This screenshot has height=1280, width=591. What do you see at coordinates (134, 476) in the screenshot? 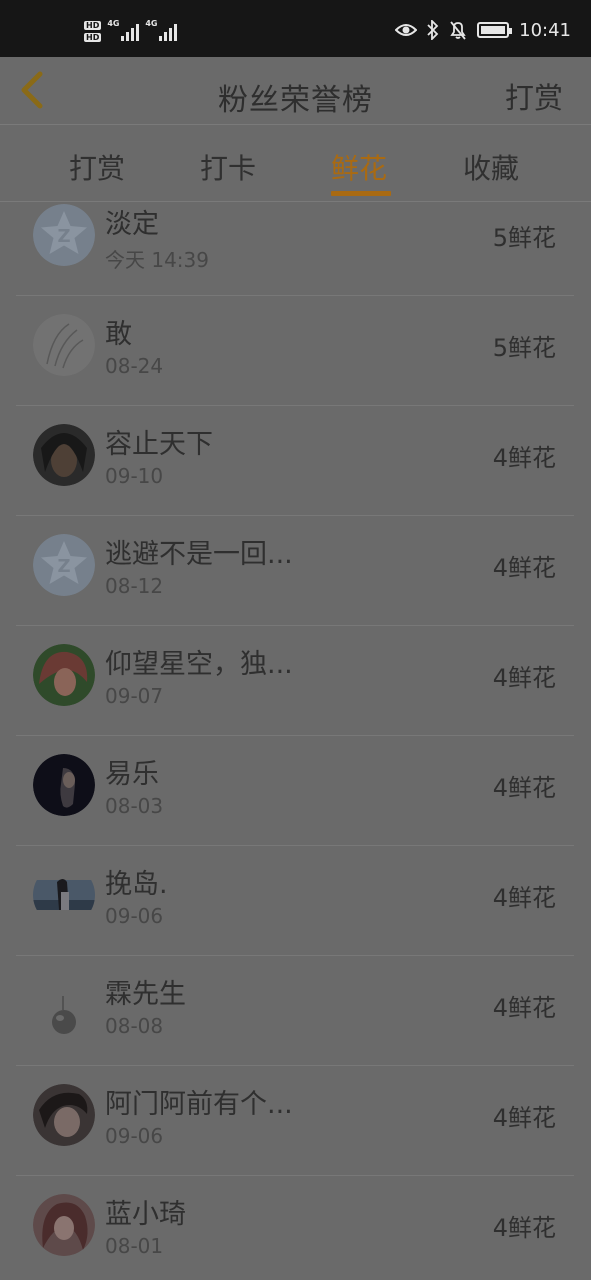
I see `fan-date: 09-10` at bounding box center [134, 476].